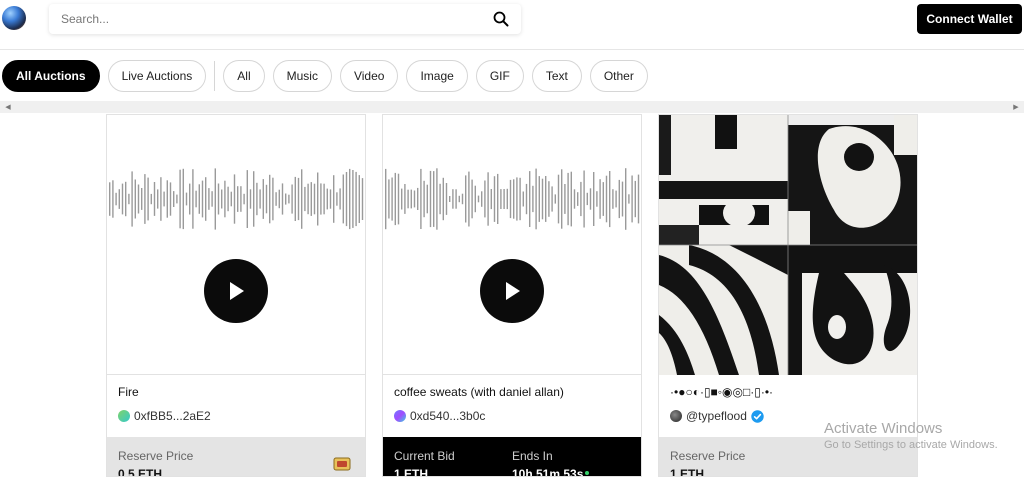 The image size is (1024, 477). Describe the element at coordinates (556, 76) in the screenshot. I see `filter-text: Text` at that location.